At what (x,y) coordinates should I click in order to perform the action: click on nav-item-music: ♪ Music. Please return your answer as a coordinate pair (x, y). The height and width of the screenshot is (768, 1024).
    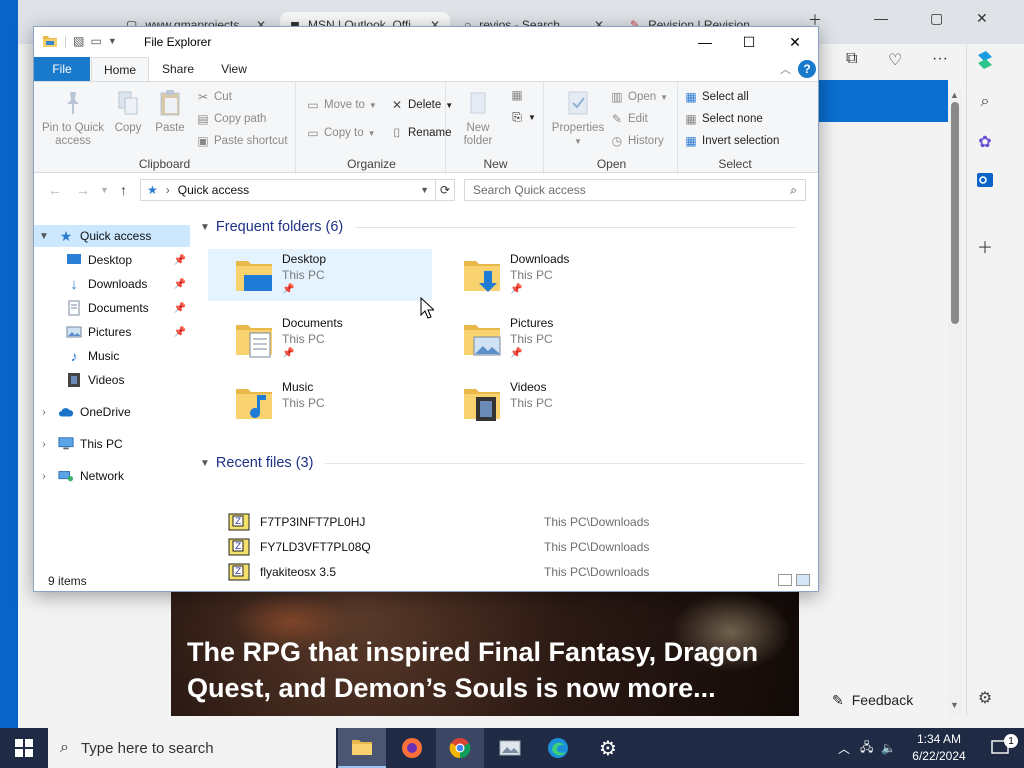
    Looking at the image, I should click on (112, 356).